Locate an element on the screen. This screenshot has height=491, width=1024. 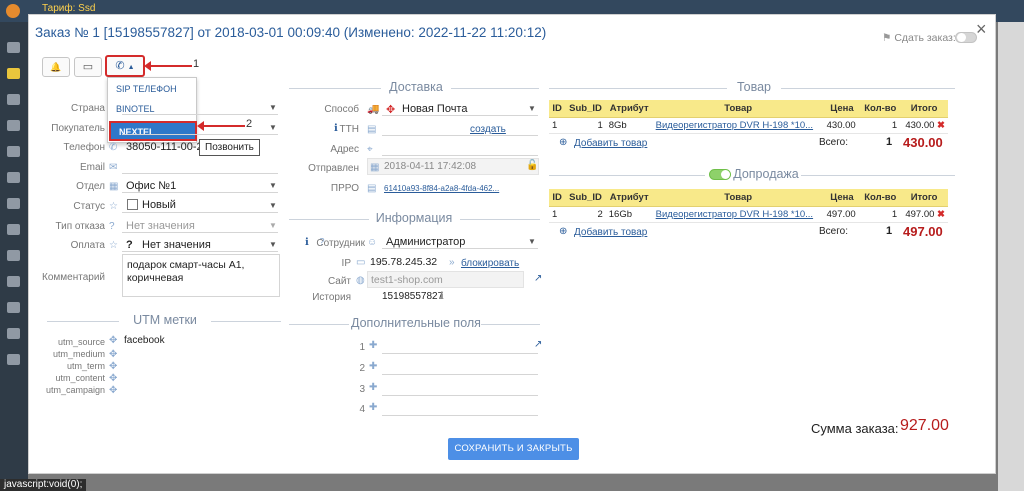
block-ip-link: блокировать is located at coordinates (490, 263).